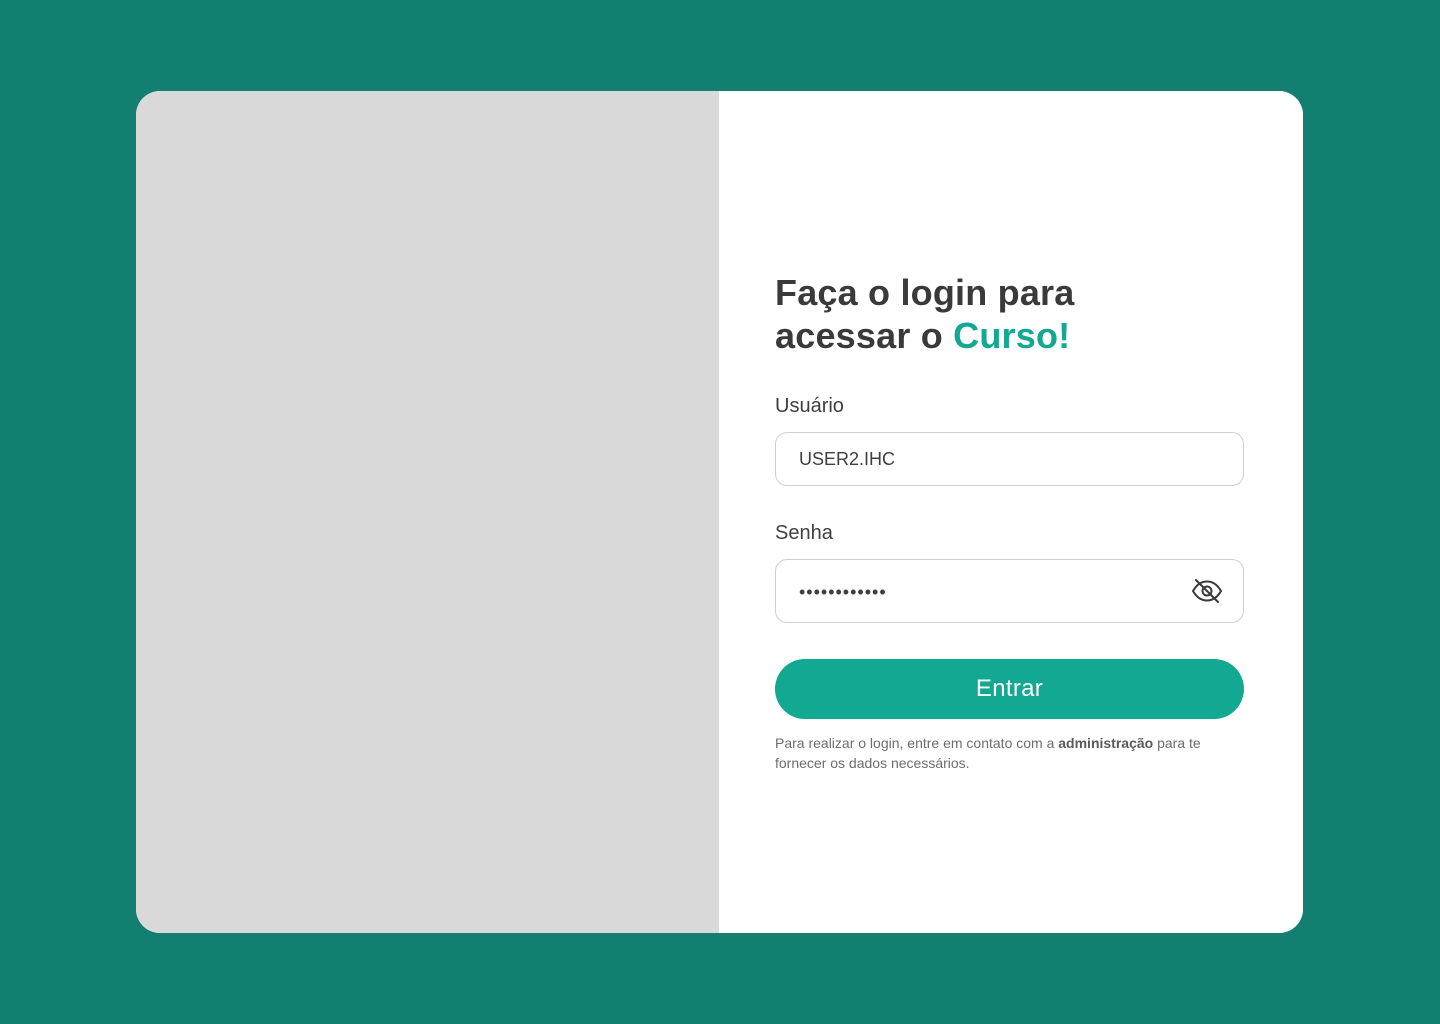 The height and width of the screenshot is (1024, 1440). I want to click on password-label: Senha, so click(804, 533).